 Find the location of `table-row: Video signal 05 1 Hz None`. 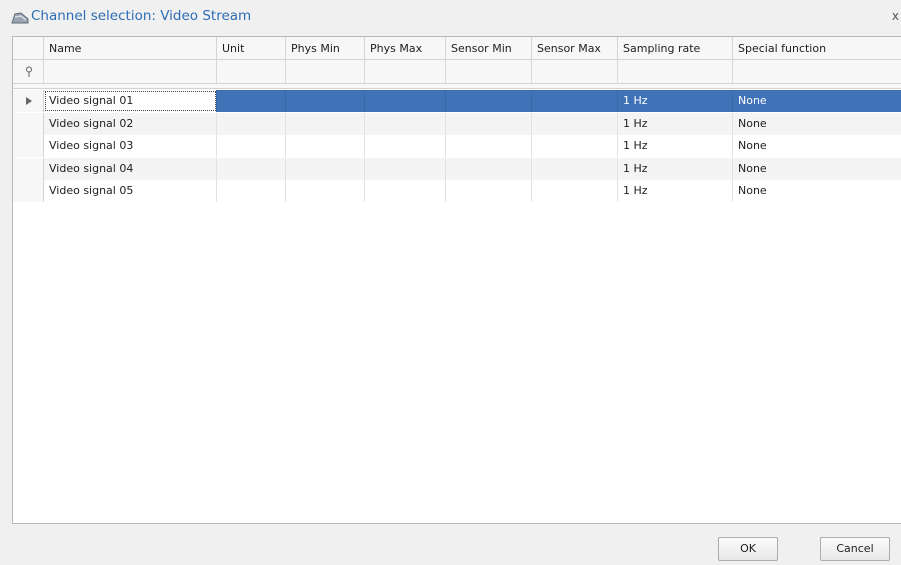

table-row: Video signal 05 1 Hz None is located at coordinates (457, 191).